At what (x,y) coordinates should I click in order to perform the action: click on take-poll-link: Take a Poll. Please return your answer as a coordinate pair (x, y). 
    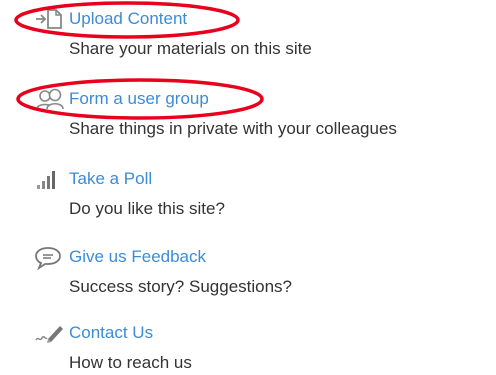
    Looking at the image, I should click on (110, 179).